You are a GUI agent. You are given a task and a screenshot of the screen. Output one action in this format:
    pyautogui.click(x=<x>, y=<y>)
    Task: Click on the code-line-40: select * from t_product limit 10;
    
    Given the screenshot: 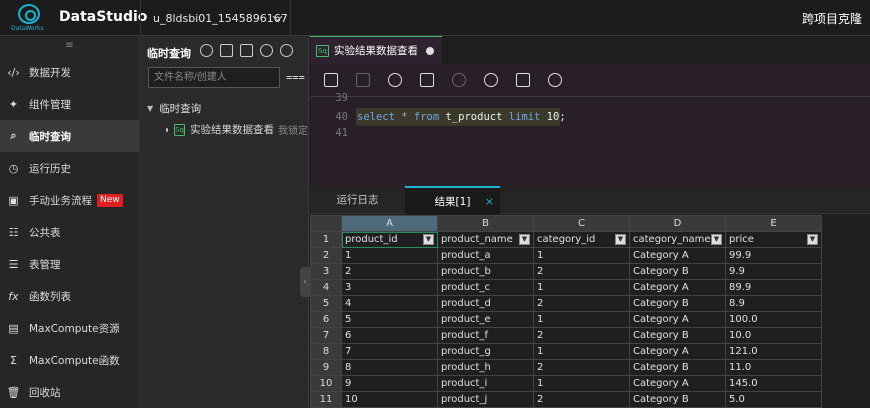 What is the action you would take?
    pyautogui.click(x=461, y=117)
    